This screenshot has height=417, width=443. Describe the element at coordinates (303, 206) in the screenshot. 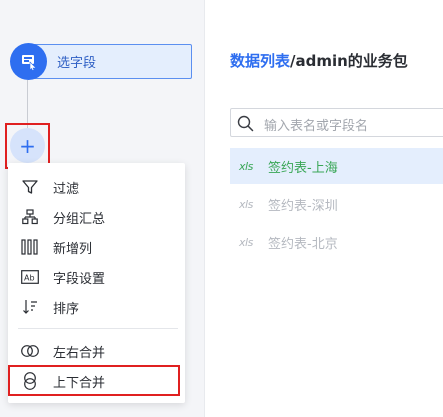

I see `table-row-label: 签约表-深圳` at that location.